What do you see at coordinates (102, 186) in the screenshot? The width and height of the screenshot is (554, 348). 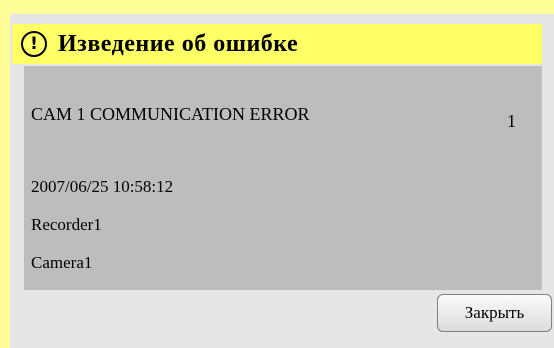 I see `error-timestamp: 2007/06/25 10:58:12` at bounding box center [102, 186].